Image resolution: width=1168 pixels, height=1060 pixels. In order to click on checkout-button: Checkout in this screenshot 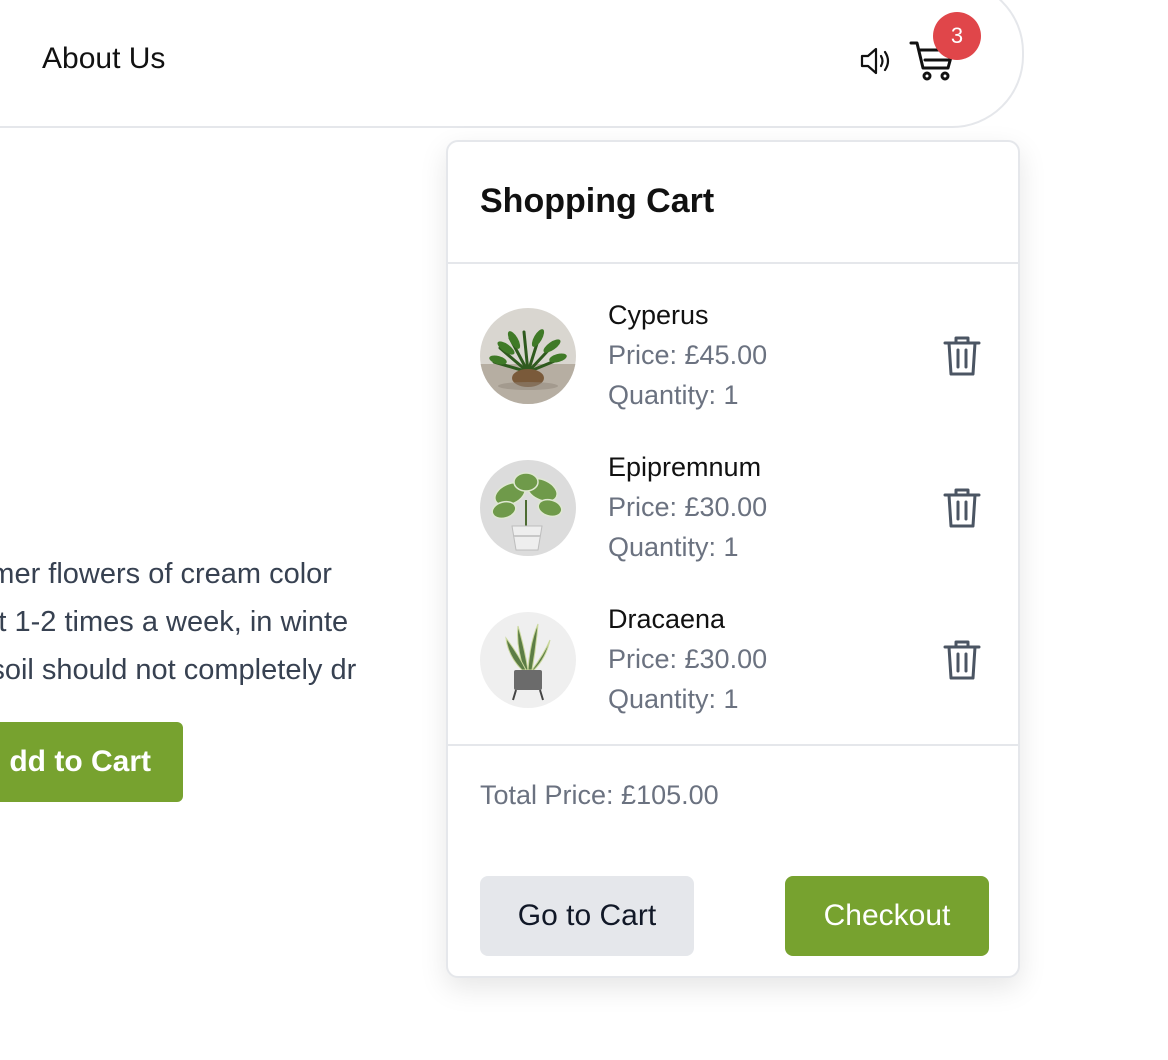, I will do `click(887, 916)`.